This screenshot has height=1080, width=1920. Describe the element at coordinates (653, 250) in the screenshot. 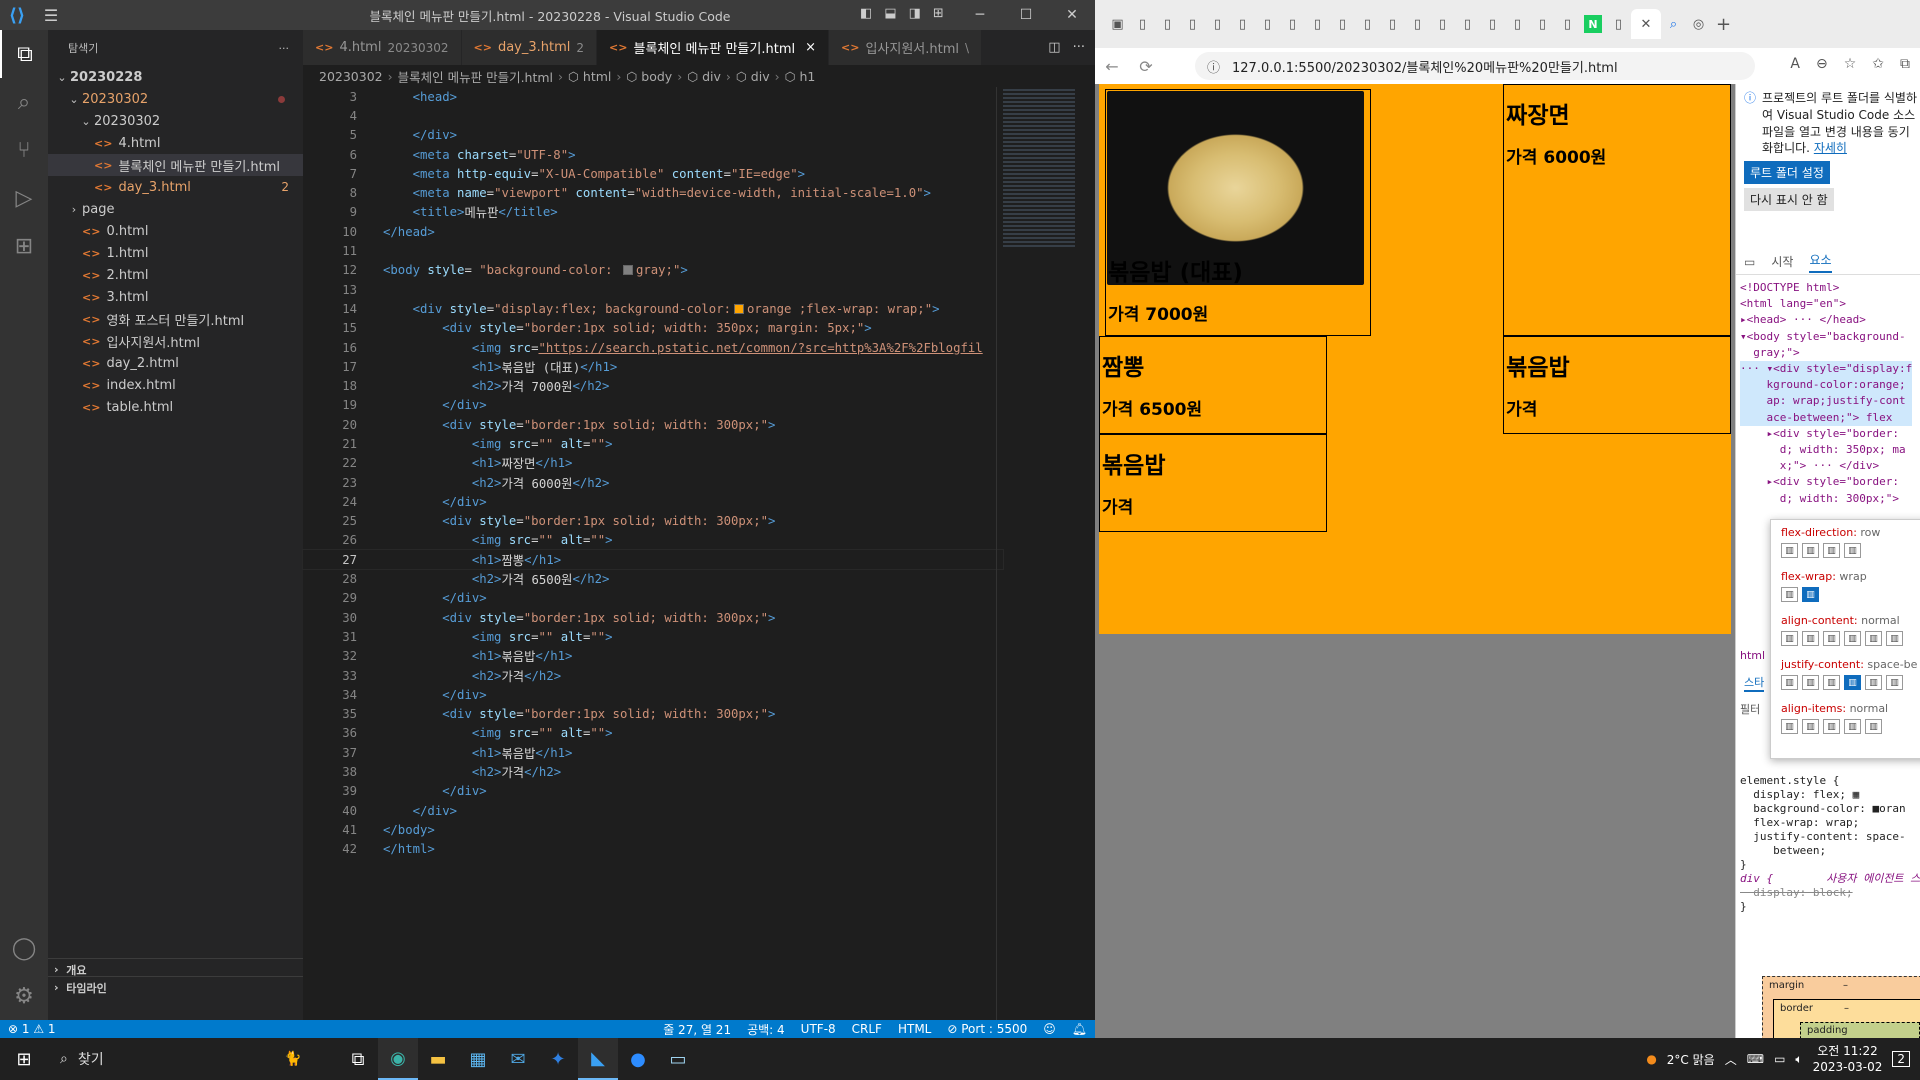

I see `code-line: 11` at that location.